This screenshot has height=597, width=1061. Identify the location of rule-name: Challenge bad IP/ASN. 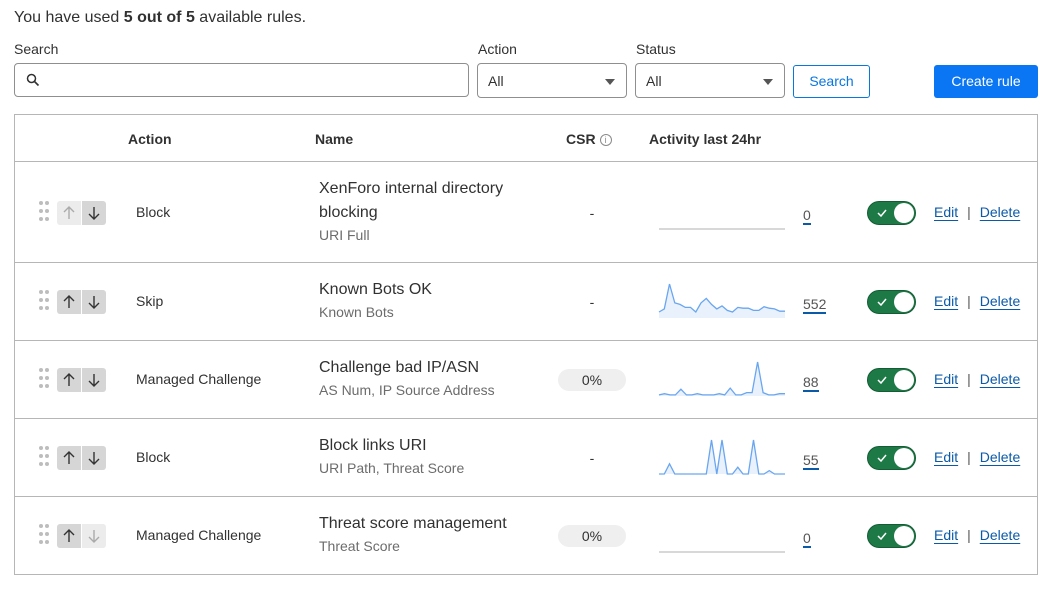
(429, 368).